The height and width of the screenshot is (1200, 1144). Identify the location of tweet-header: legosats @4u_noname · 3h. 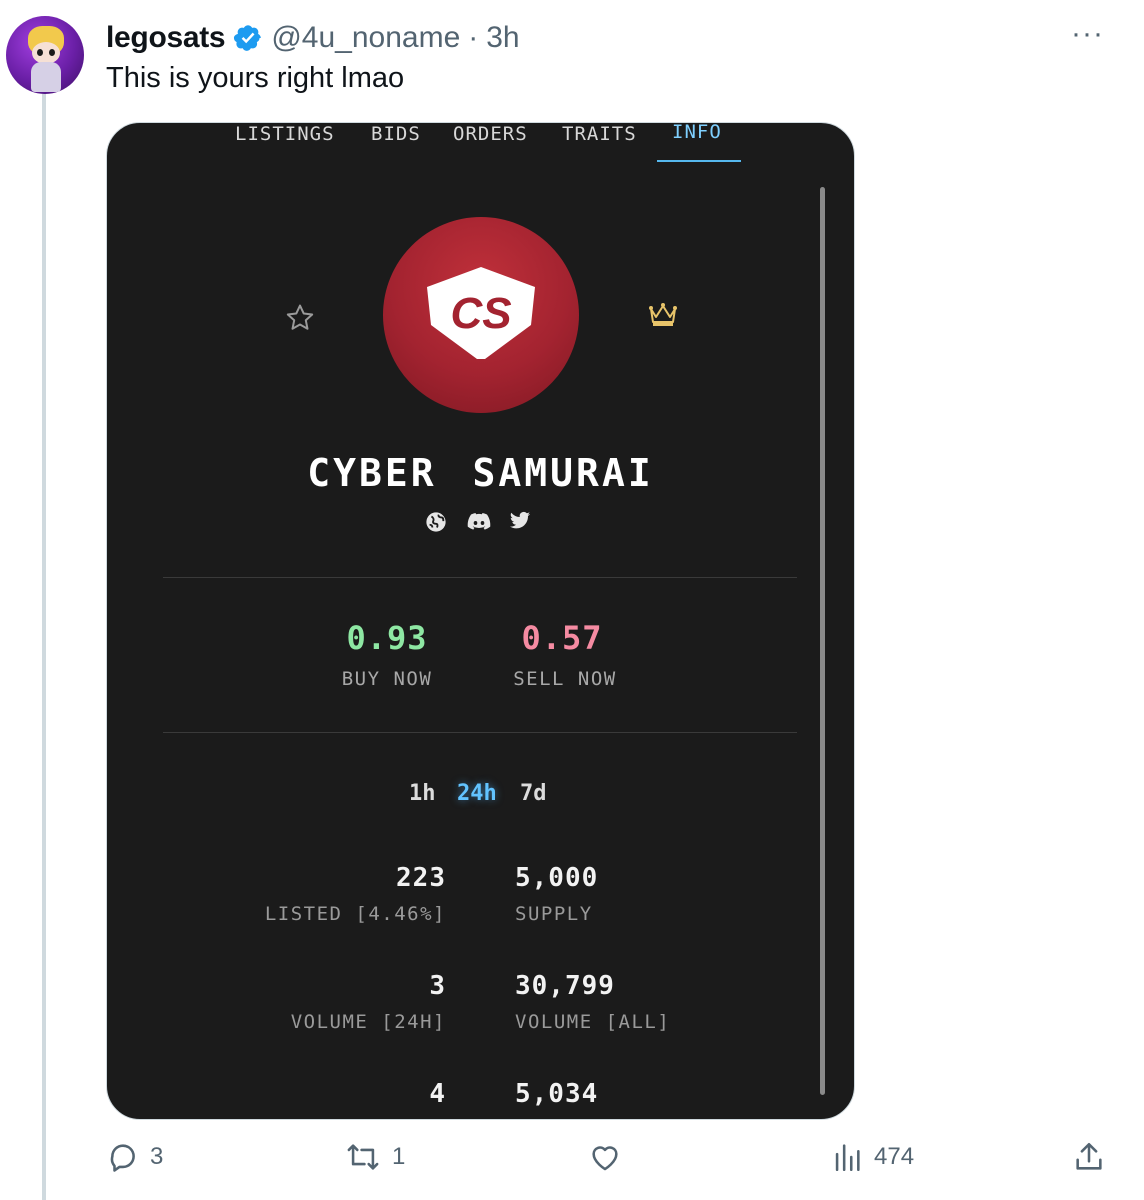
(313, 38).